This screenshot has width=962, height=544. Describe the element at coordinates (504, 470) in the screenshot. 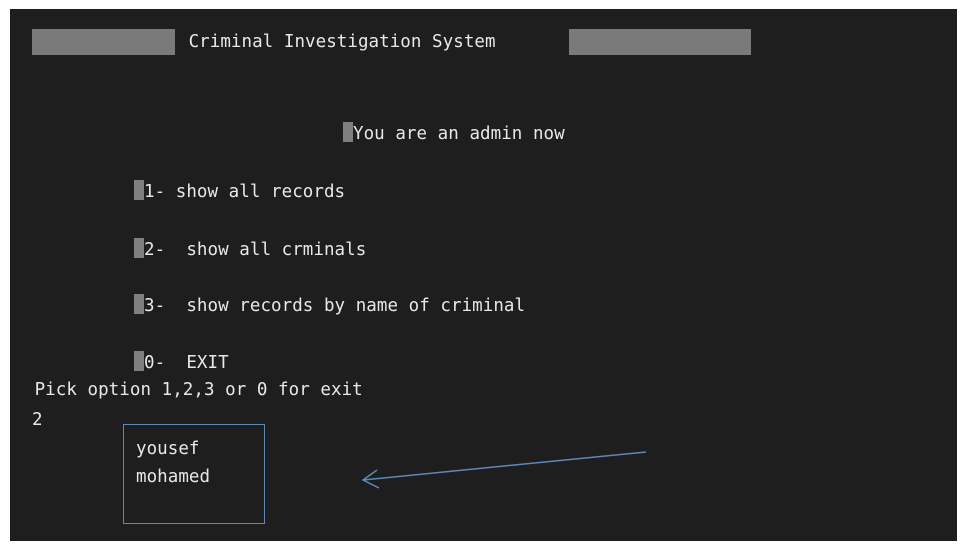

I see `arrow-left-icon` at that location.